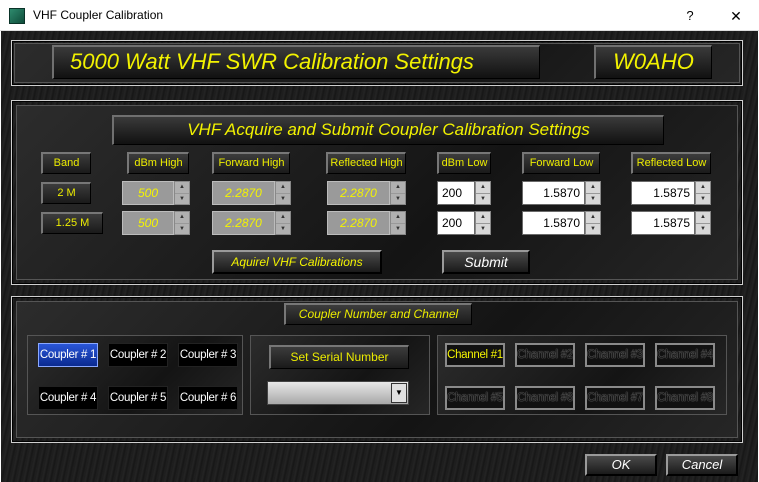 This screenshot has width=759, height=482. What do you see at coordinates (296, 62) in the screenshot?
I see `page-title: 5000 Watt VHF SWR Calibration Settings` at bounding box center [296, 62].